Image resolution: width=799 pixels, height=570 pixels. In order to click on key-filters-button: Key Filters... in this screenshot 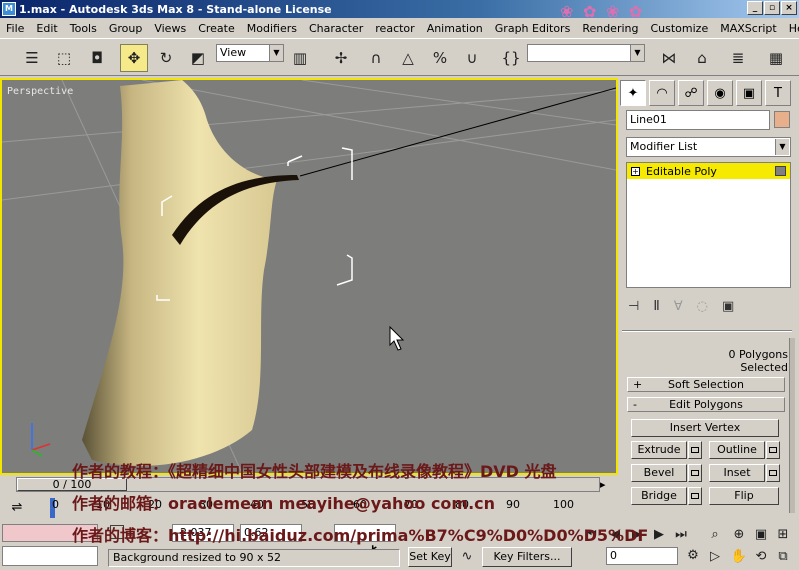, I will do `click(527, 557)`.